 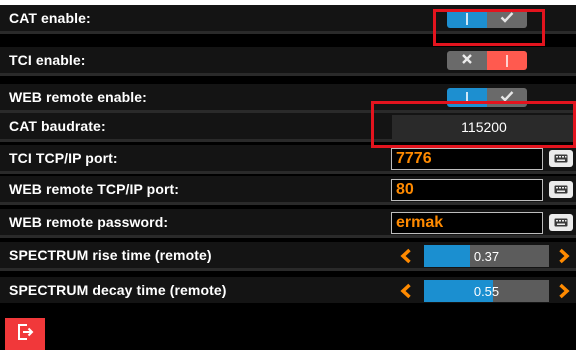 I want to click on setting-row-spectrum-rise: SPECTRUM rise time (remote) 0.37, so click(x=288, y=255).